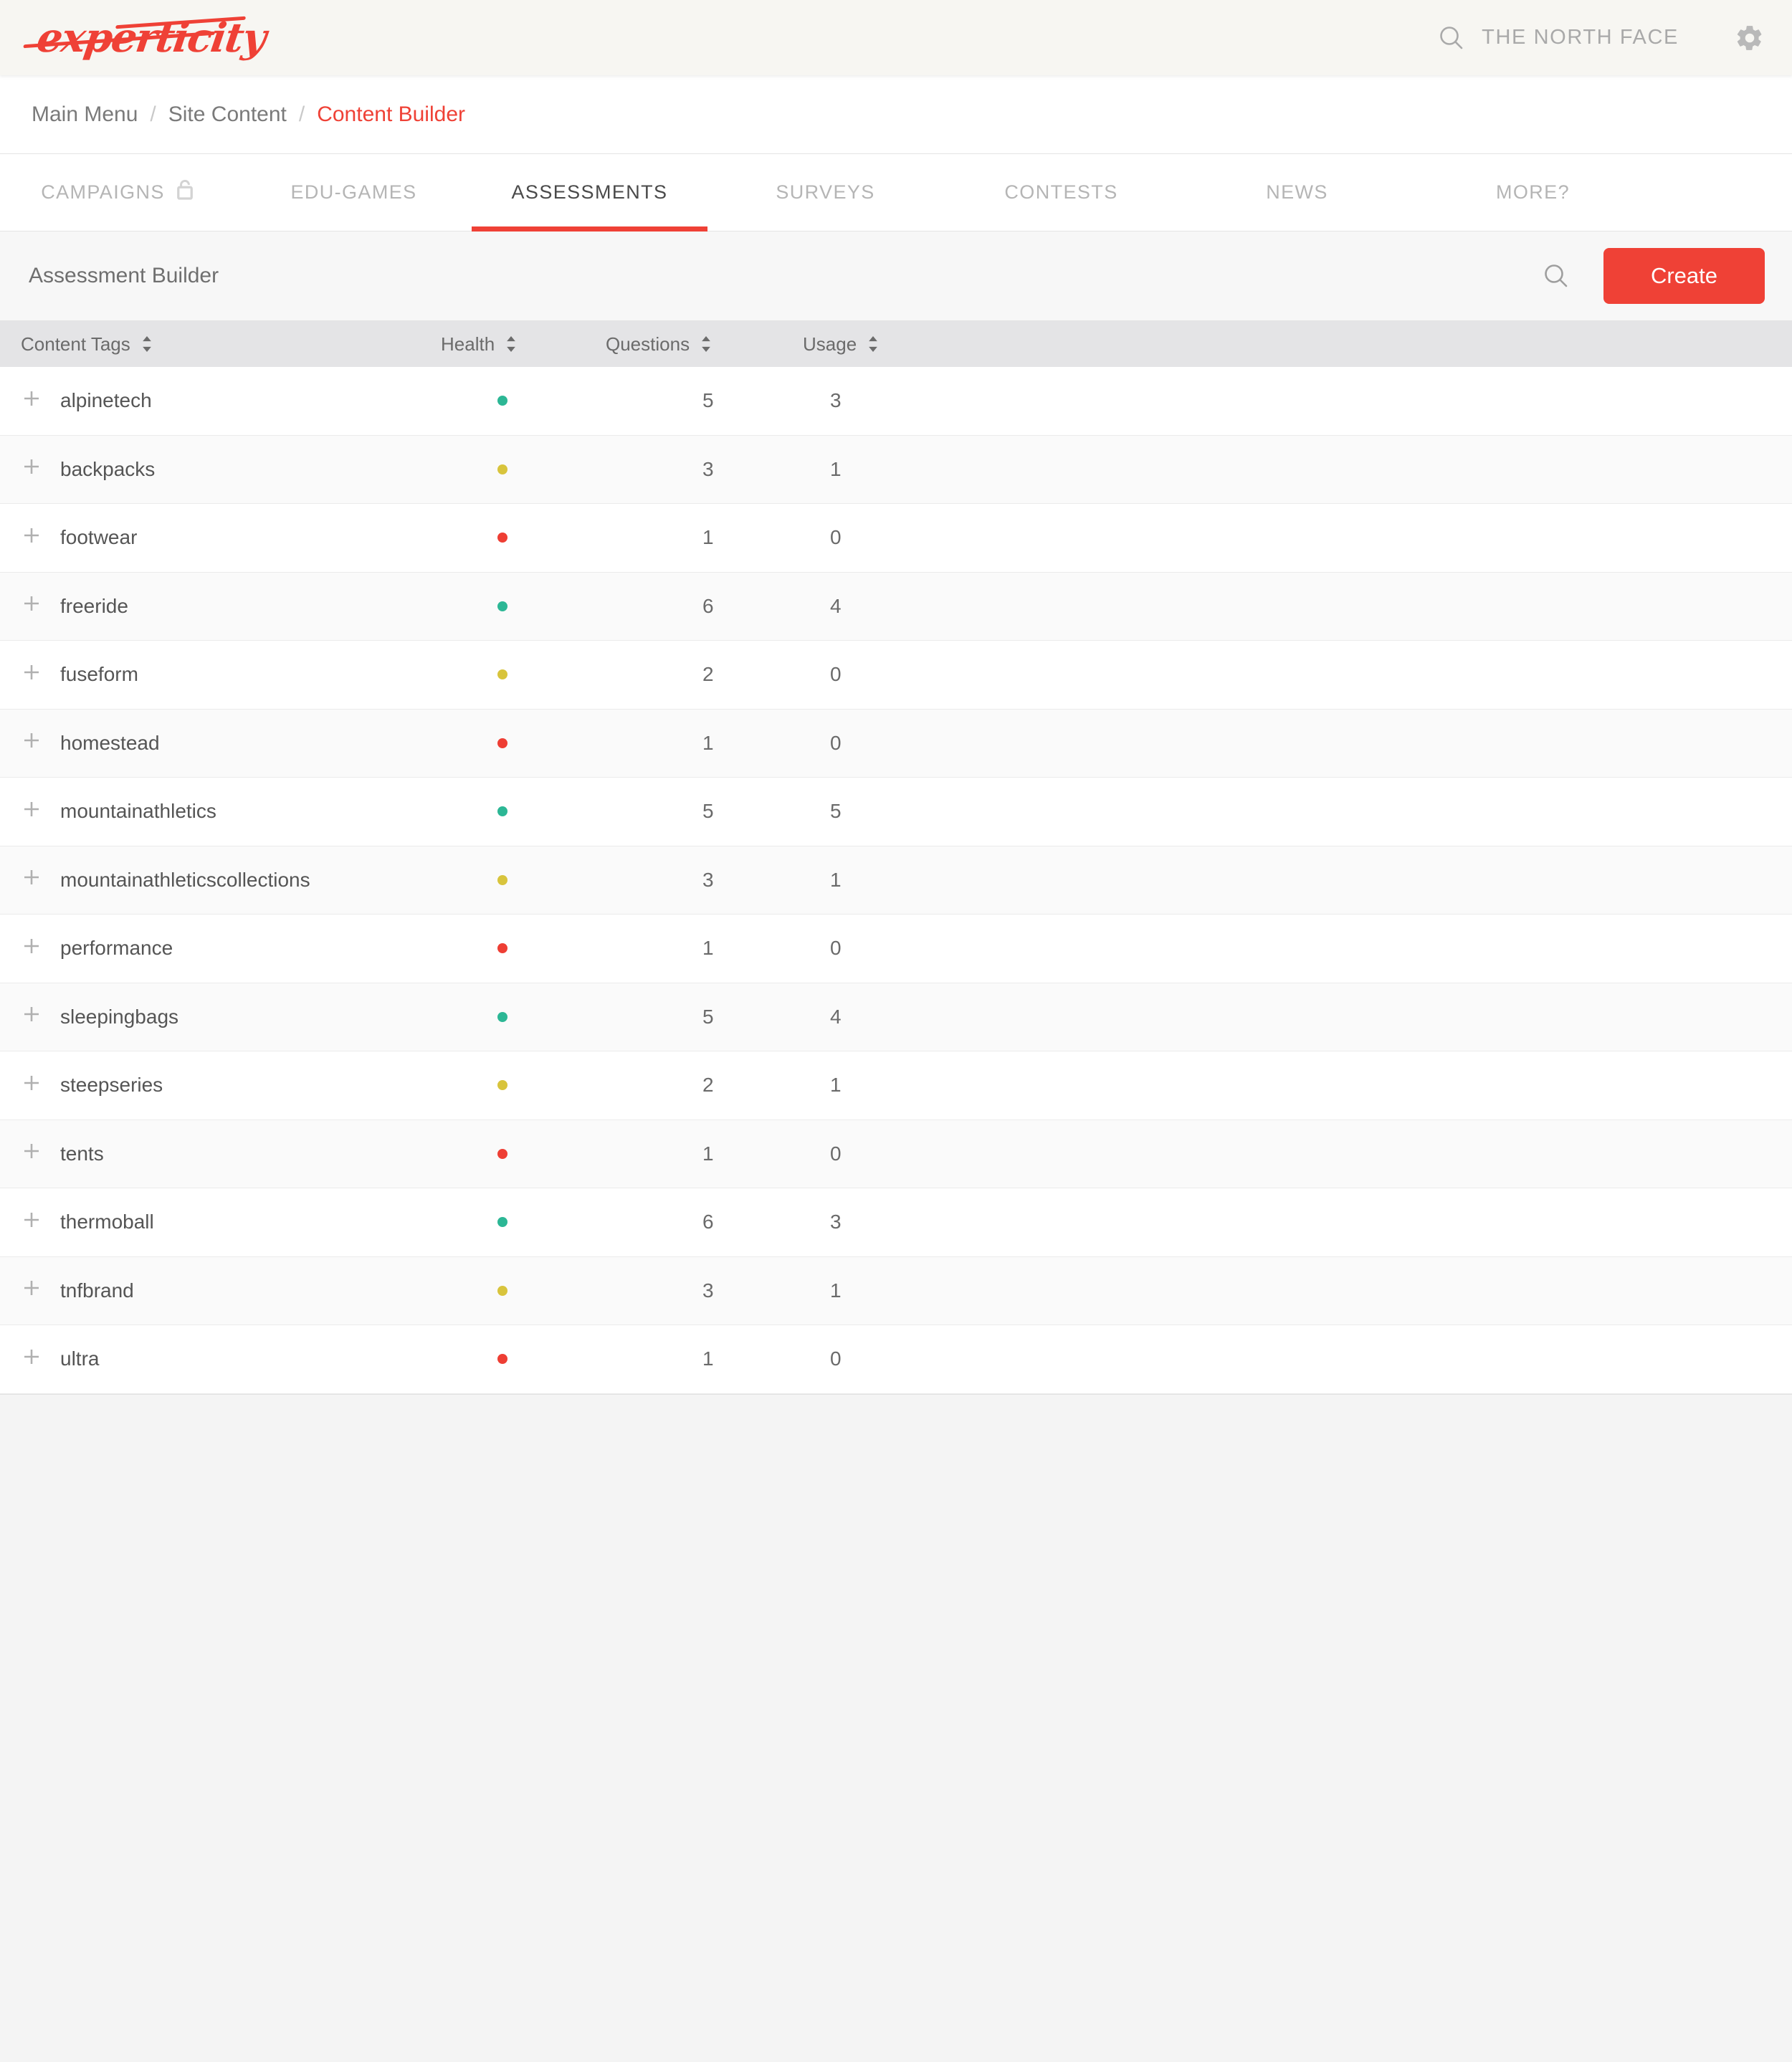 This screenshot has height=2062, width=1792. Describe the element at coordinates (138, 811) in the screenshot. I see `content-tag-label: mountainathletics` at that location.